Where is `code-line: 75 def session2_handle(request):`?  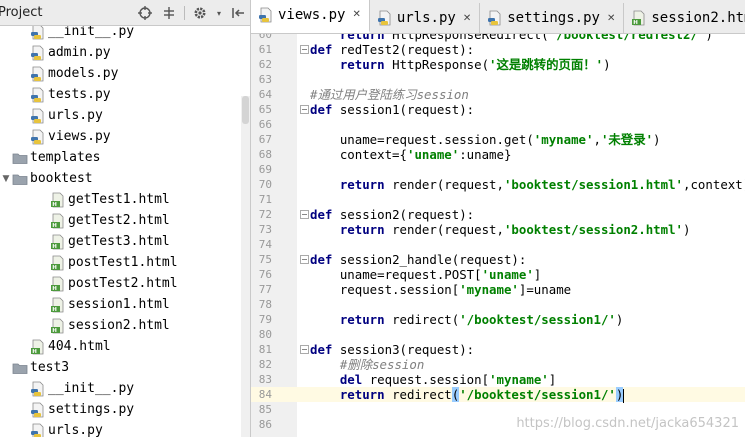 code-line: 75 def session2_handle(request): is located at coordinates (498, 259).